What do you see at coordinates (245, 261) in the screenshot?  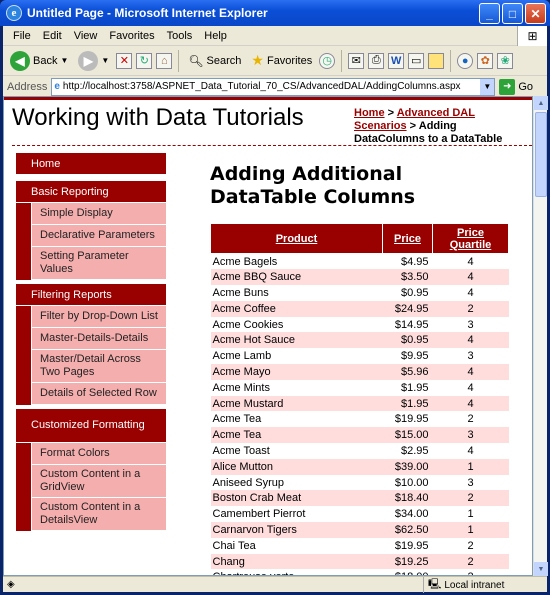 I see `cell-product: Acme Bagels` at bounding box center [245, 261].